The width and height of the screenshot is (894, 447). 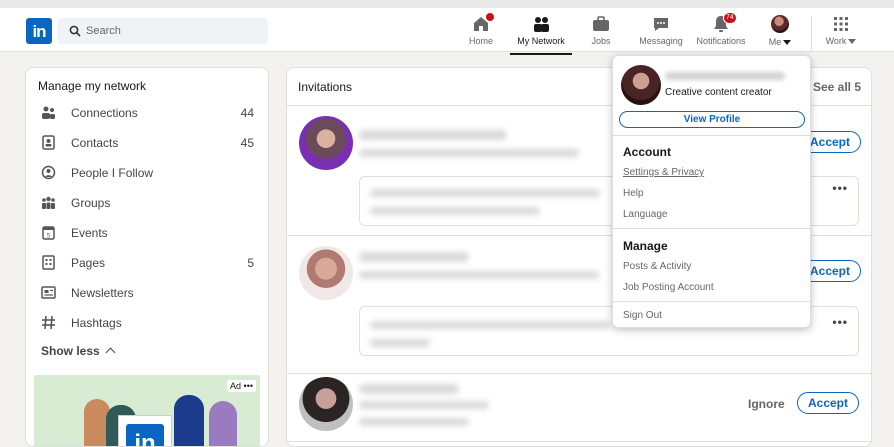 What do you see at coordinates (325, 87) in the screenshot?
I see `invitations-title: Invitations` at bounding box center [325, 87].